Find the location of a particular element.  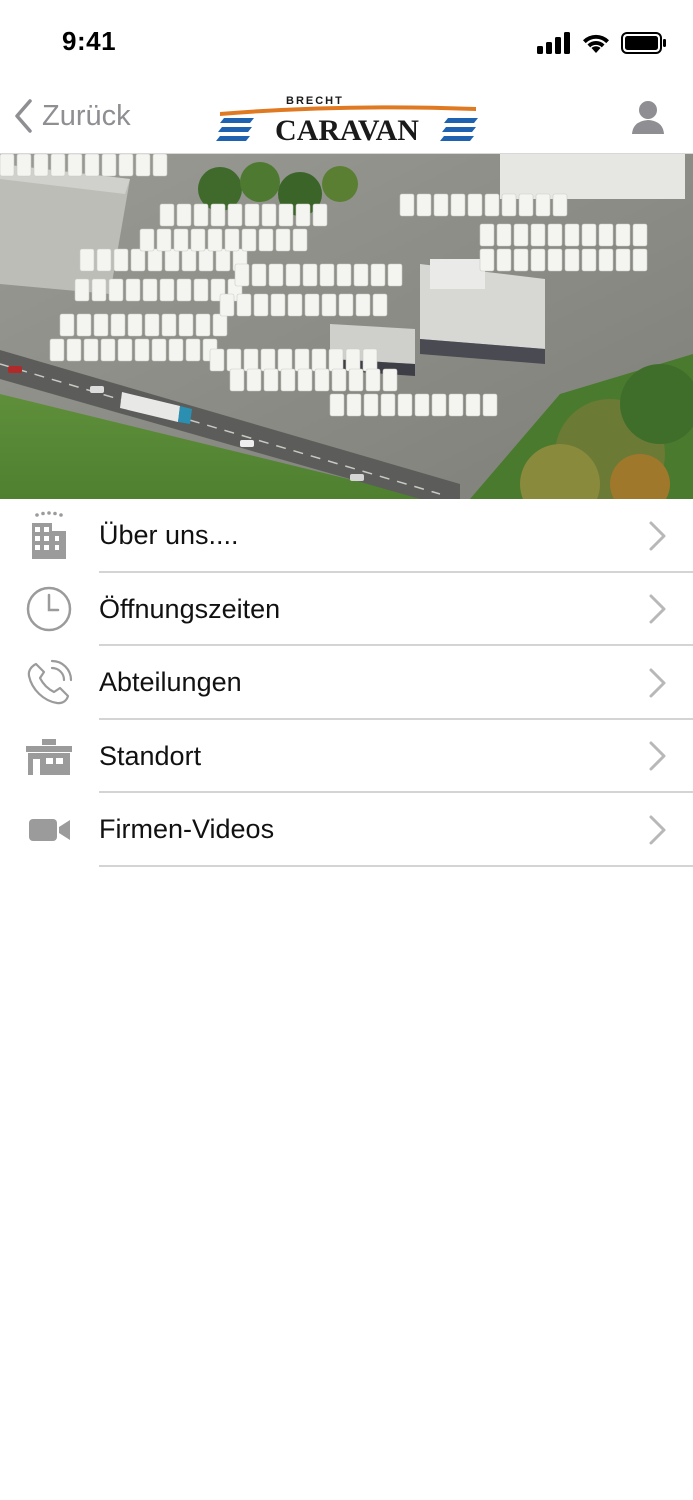

cellular-signal-icon is located at coordinates (553, 43).